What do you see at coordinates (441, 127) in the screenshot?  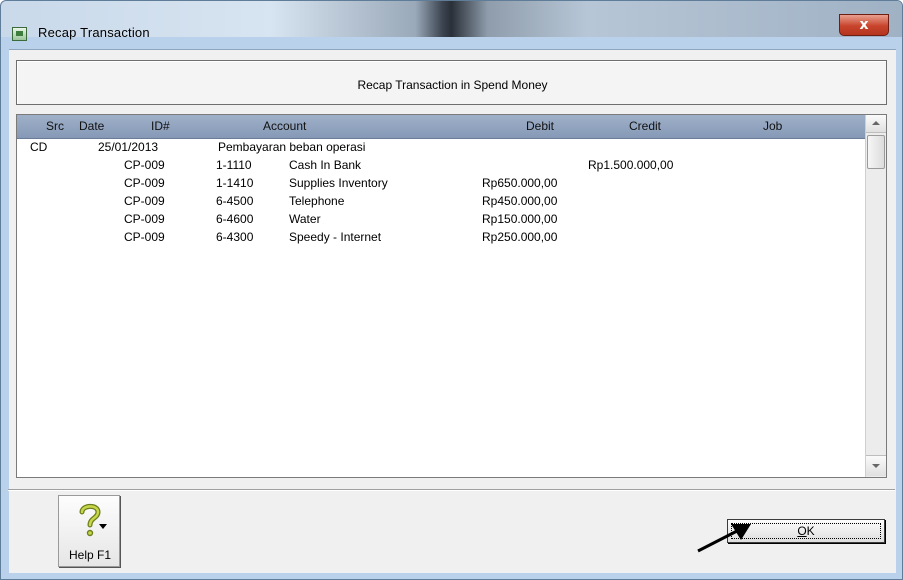 I see `grid-header-row: Src Date ID# Account Debit Credit Job` at bounding box center [441, 127].